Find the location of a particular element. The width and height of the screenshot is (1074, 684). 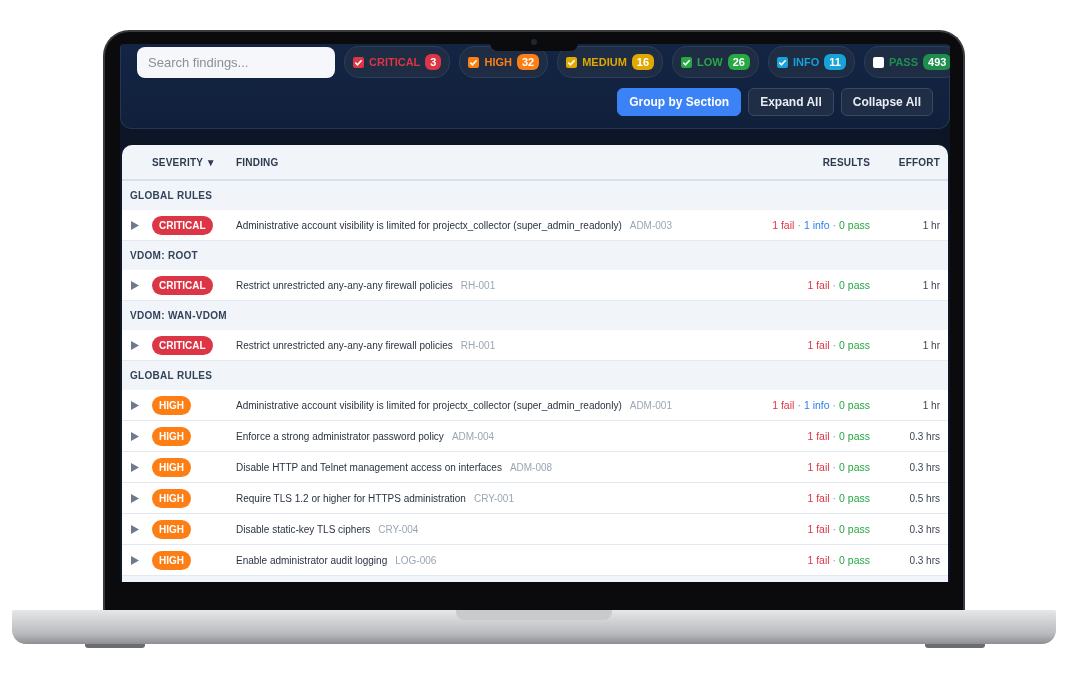

finding-row: HIGH Administrative account visibility is limited for projectx_collector (super_admin_readonly) ADM-001 1 fail · 1 info · 0 pass 1 hr is located at coordinates (535, 405).